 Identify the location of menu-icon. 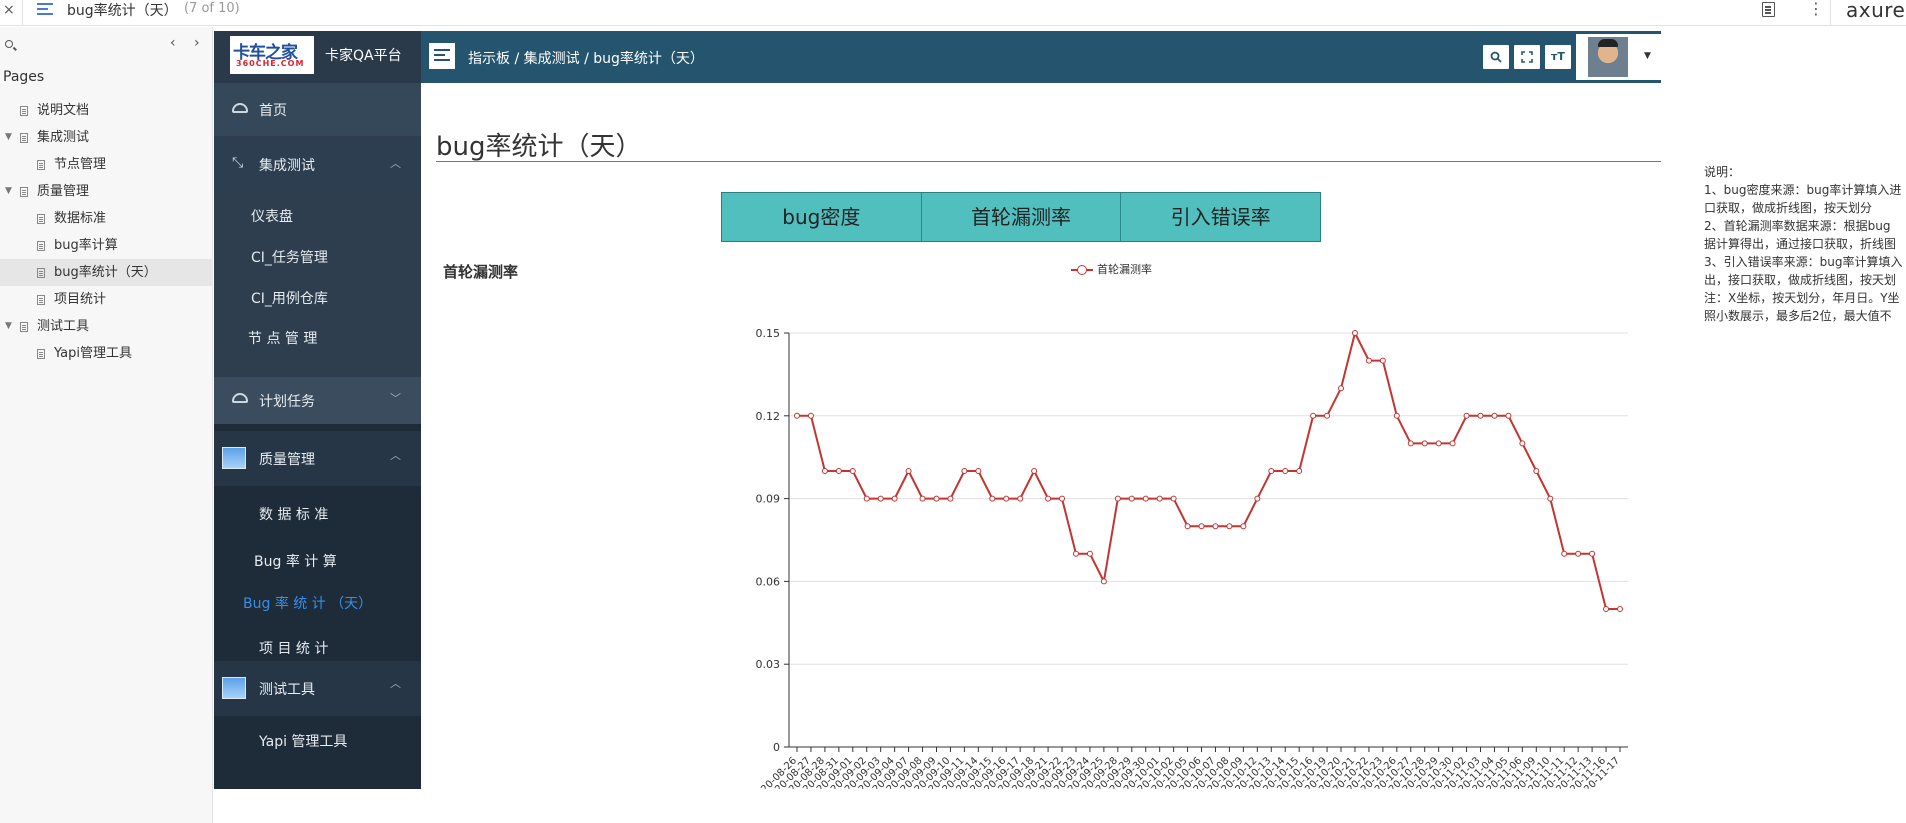
(45, 10).